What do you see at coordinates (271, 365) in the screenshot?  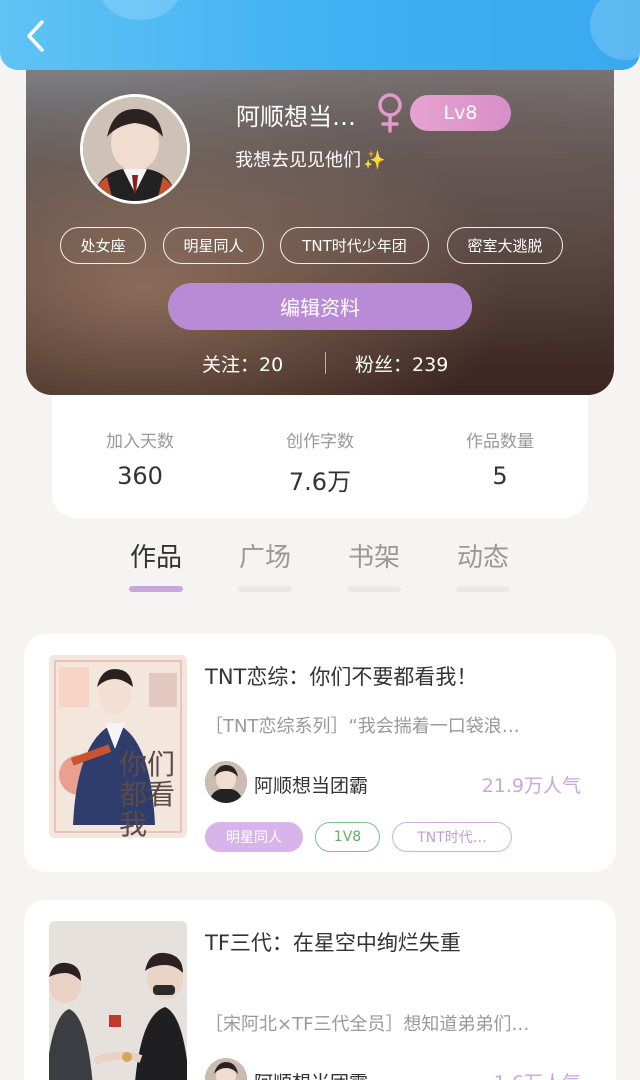 I see `following-value: 20` at bounding box center [271, 365].